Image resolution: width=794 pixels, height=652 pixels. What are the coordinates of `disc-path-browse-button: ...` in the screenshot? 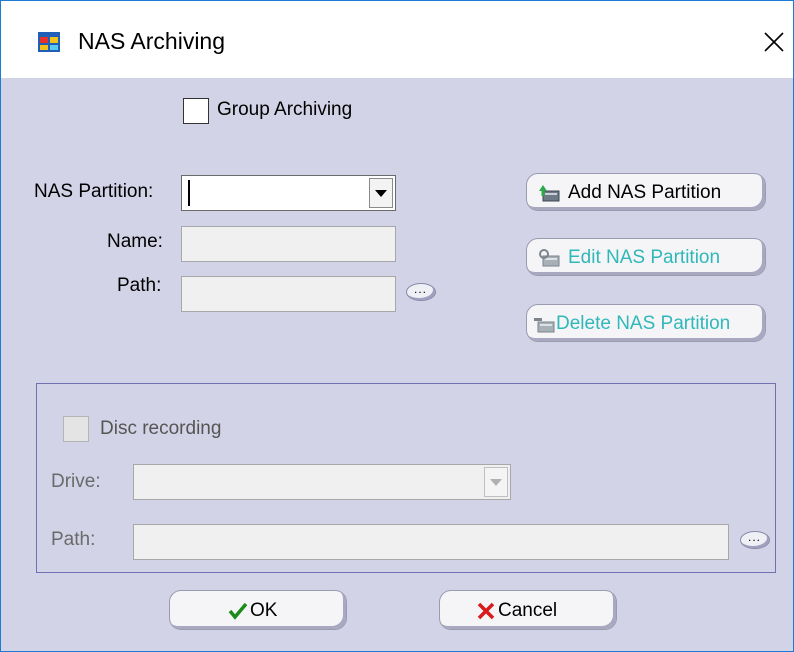 It's located at (755, 539).